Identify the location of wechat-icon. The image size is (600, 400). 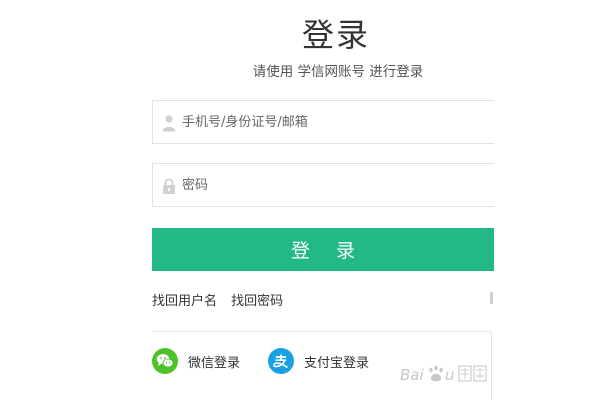
(165, 361).